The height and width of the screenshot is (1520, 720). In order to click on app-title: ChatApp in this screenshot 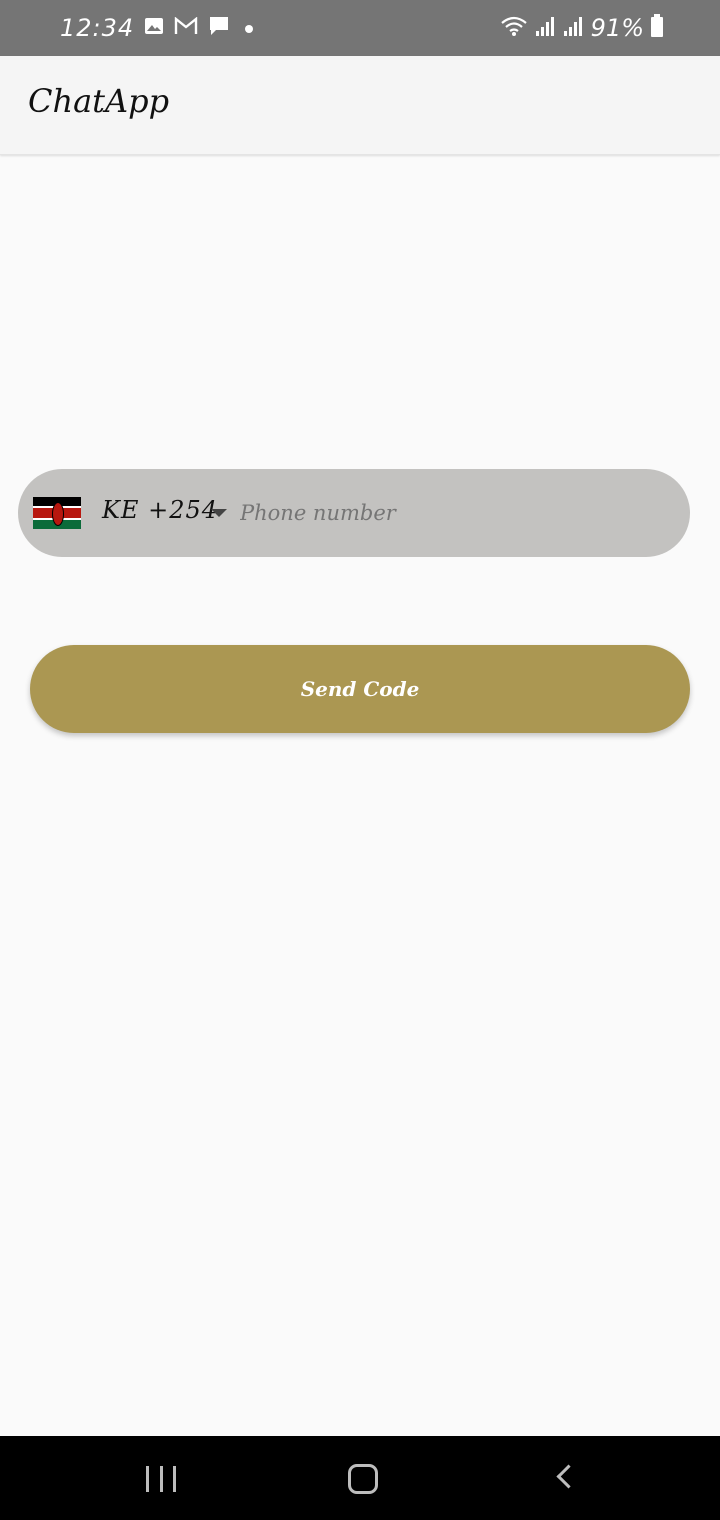, I will do `click(99, 101)`.